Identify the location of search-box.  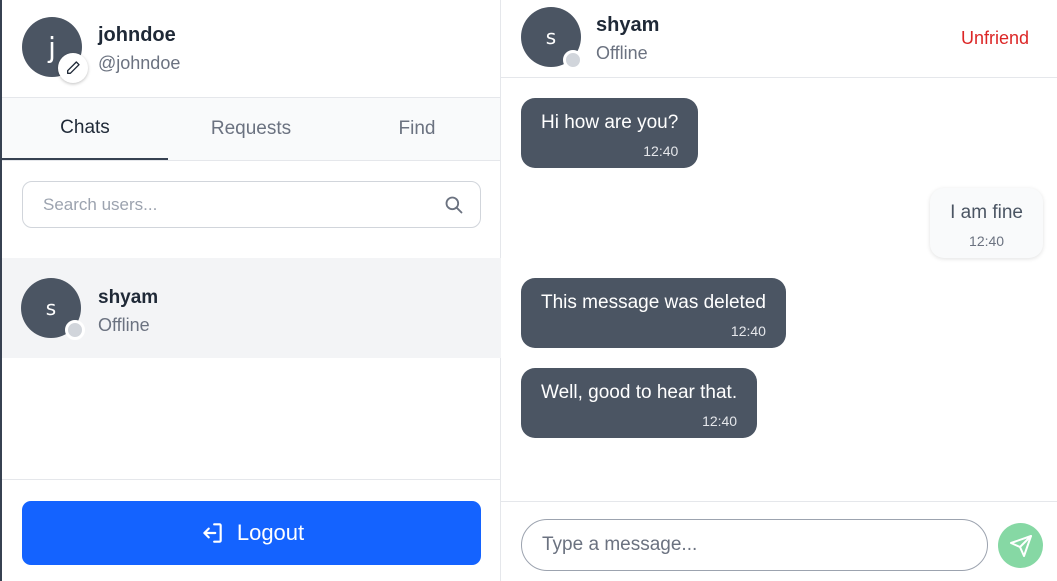
(251, 204).